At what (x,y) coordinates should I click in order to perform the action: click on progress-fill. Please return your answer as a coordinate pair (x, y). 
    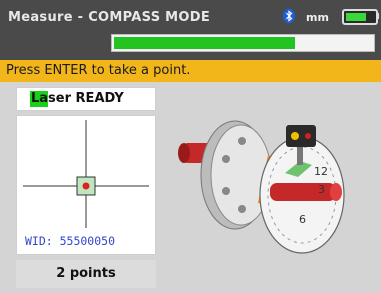
    Looking at the image, I should click on (204, 43).